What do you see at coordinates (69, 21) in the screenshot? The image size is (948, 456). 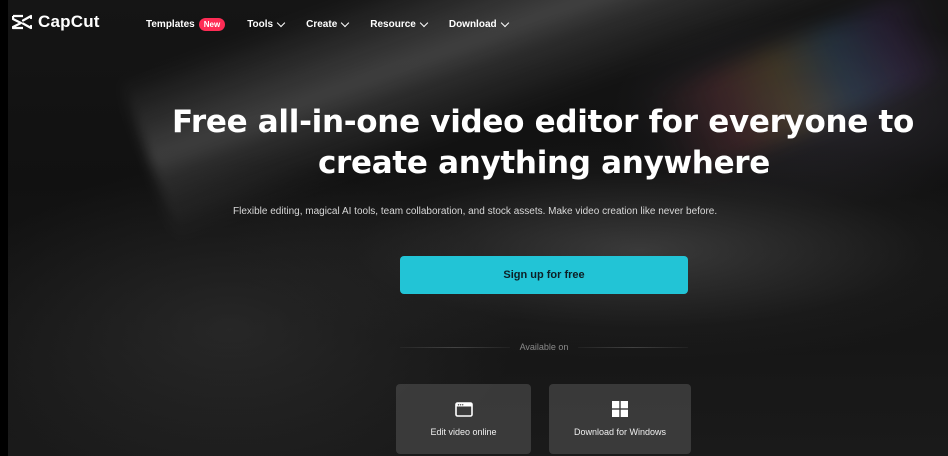 I see `brand-name: CapCut` at bounding box center [69, 21].